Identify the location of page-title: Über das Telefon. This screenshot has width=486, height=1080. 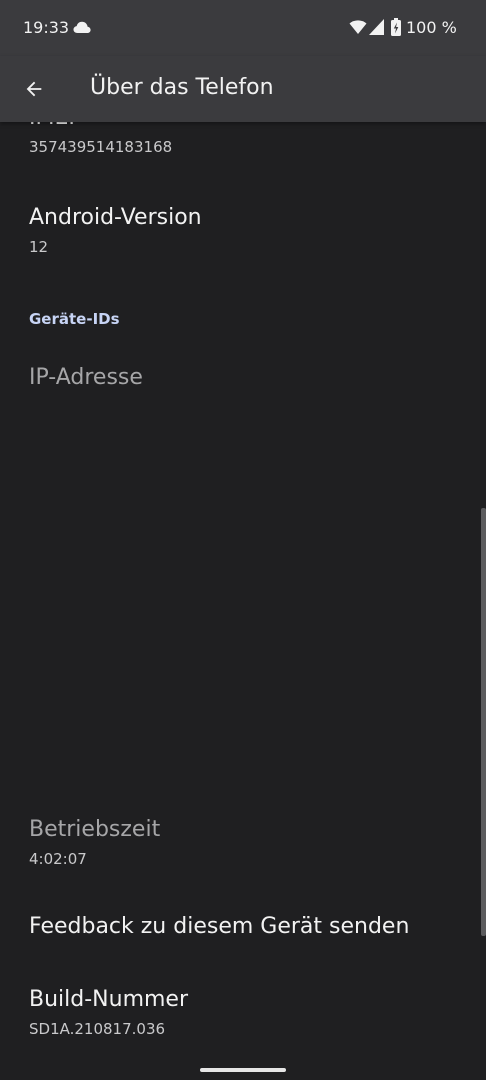
(182, 87).